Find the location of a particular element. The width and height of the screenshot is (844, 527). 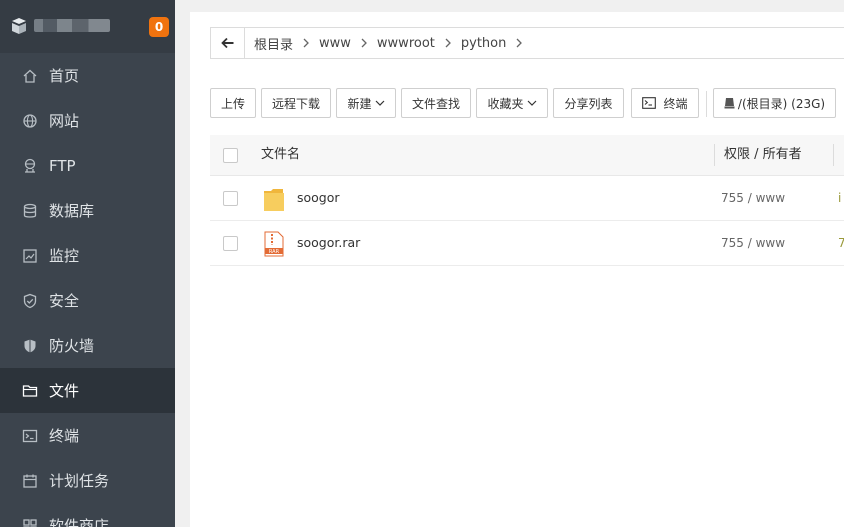

share-list-label: 分享列表 is located at coordinates (588, 103).